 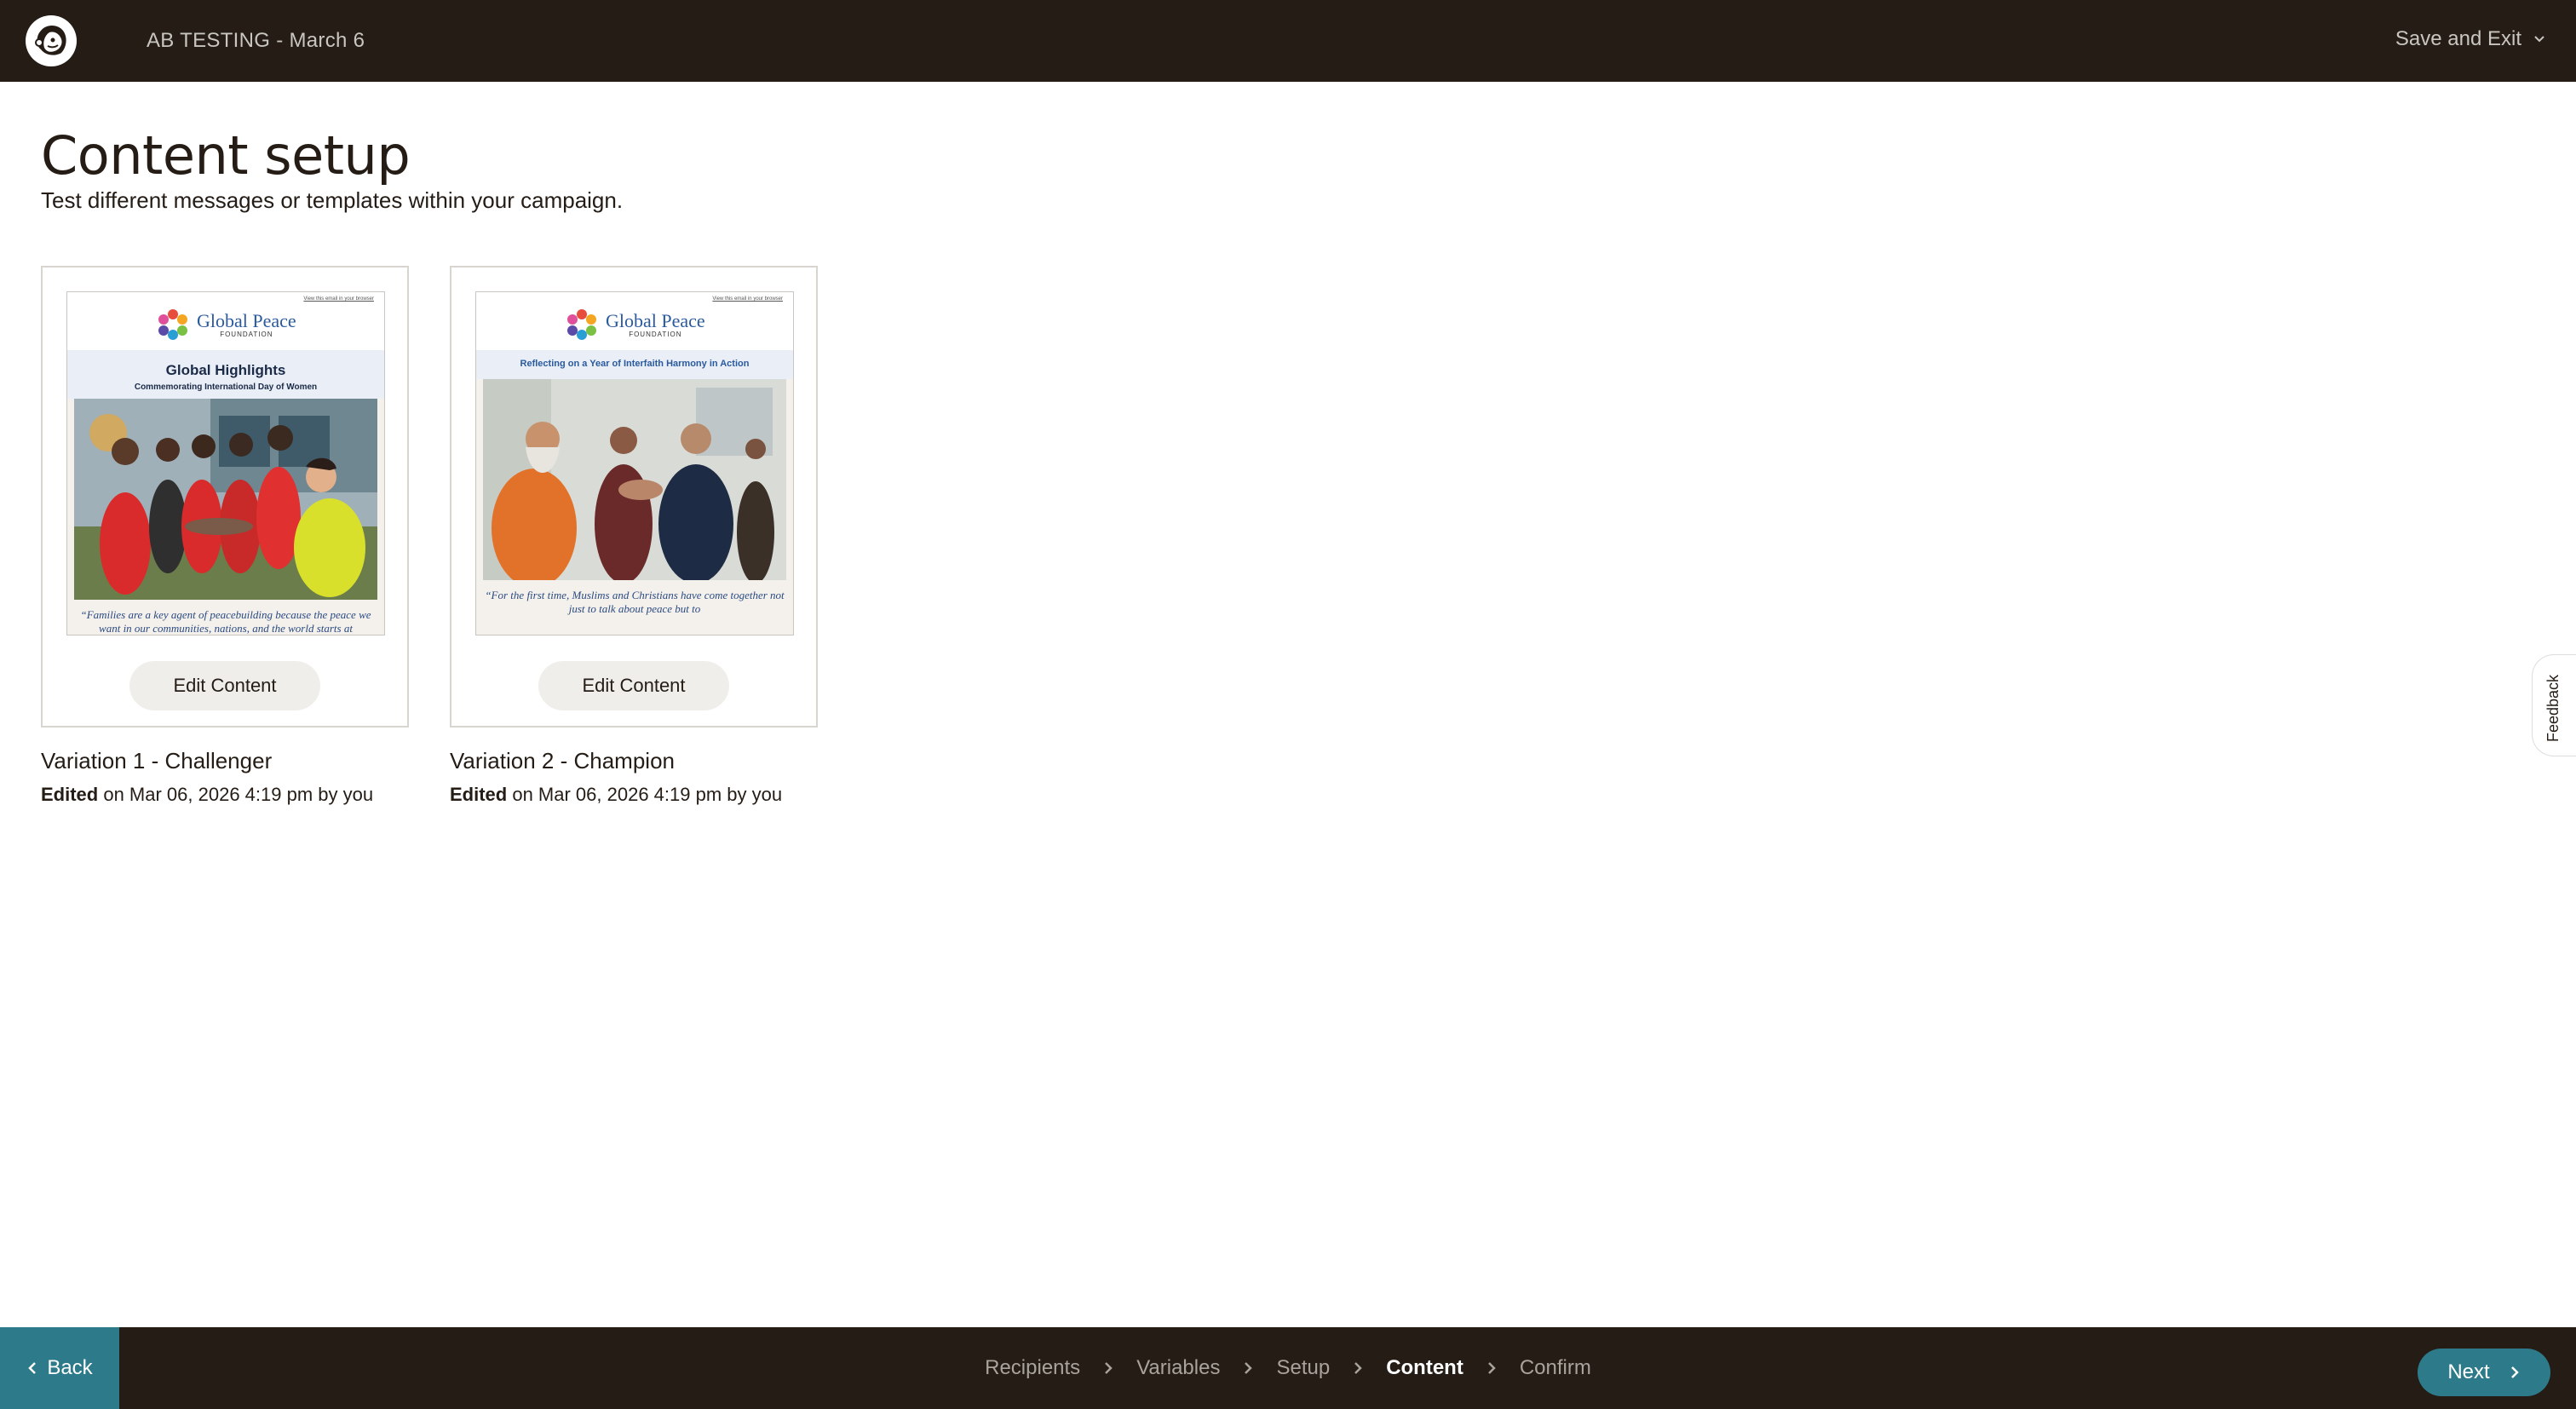 I want to click on handshake-photo-image, so click(x=635, y=479).